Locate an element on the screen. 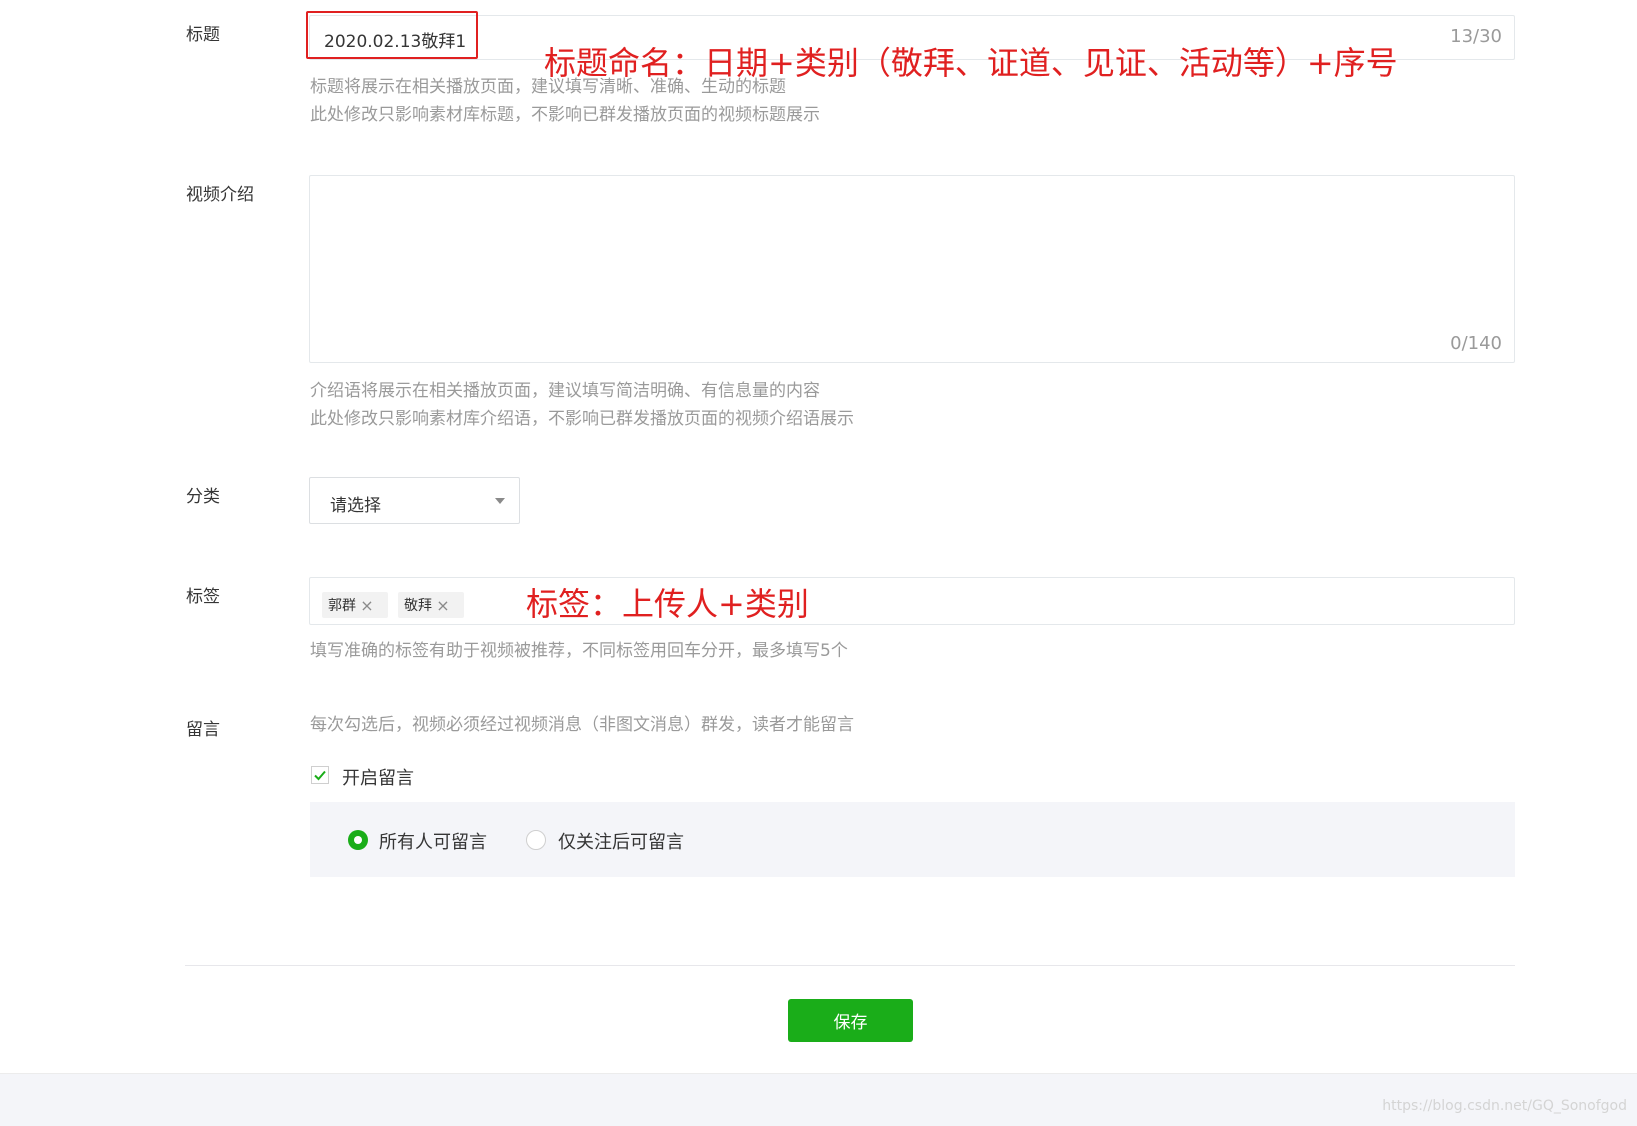 The height and width of the screenshot is (1126, 1637). enable-comments-label: 开启留言 is located at coordinates (378, 777).